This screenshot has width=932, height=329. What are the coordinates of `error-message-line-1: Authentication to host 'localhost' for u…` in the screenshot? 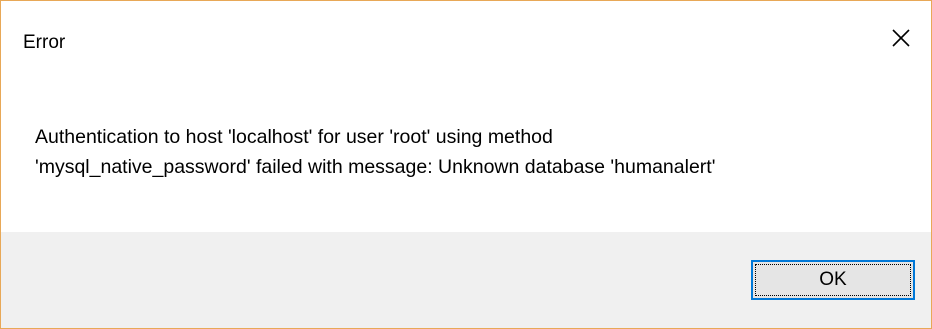 It's located at (294, 137).